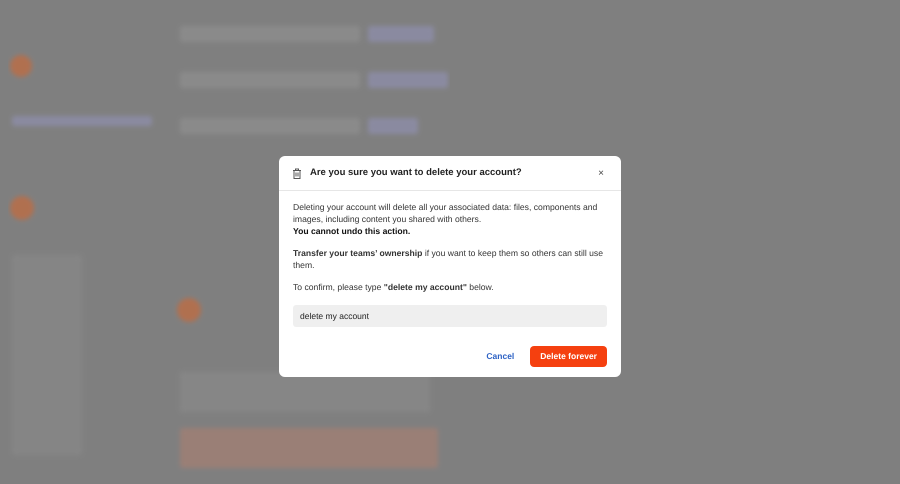 The image size is (900, 484). What do you see at coordinates (394, 287) in the screenshot?
I see `instruction-text: To confirm, please type "delete my account" below.` at bounding box center [394, 287].